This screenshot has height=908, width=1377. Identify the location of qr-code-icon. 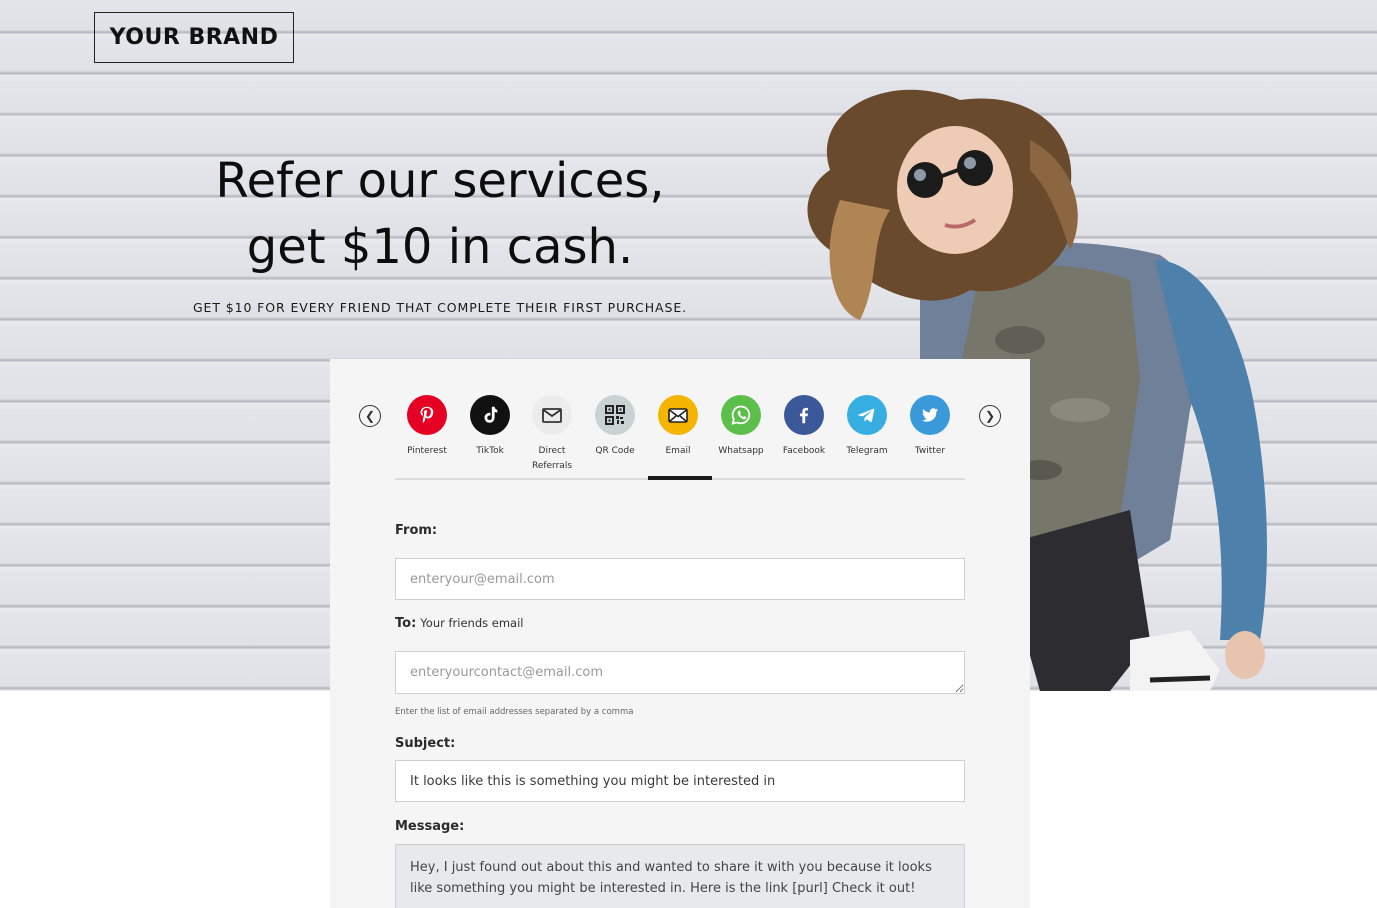
(615, 415).